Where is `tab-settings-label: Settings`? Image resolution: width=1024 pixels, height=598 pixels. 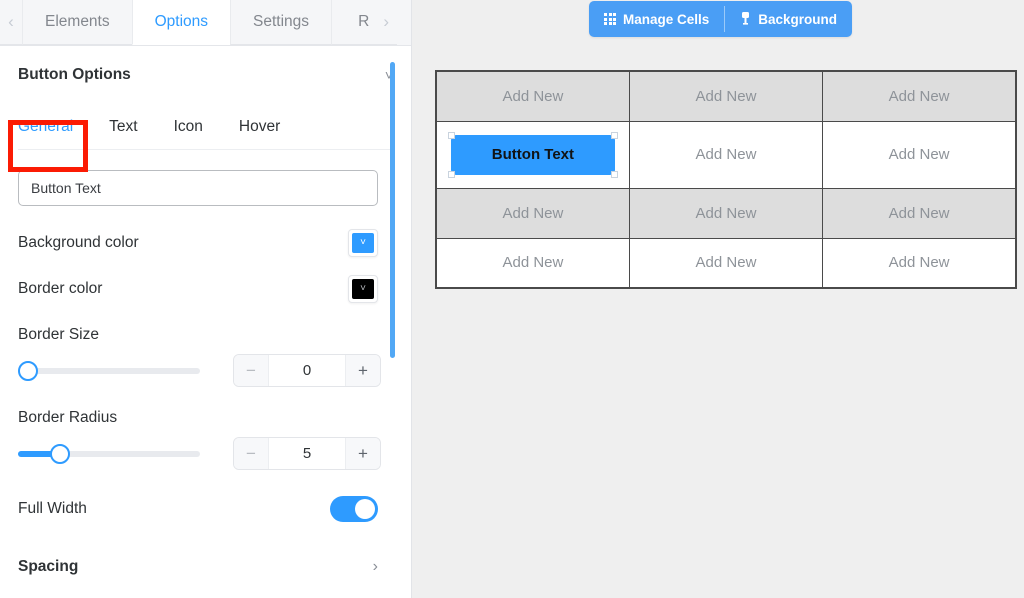 tab-settings-label: Settings is located at coordinates (281, 21).